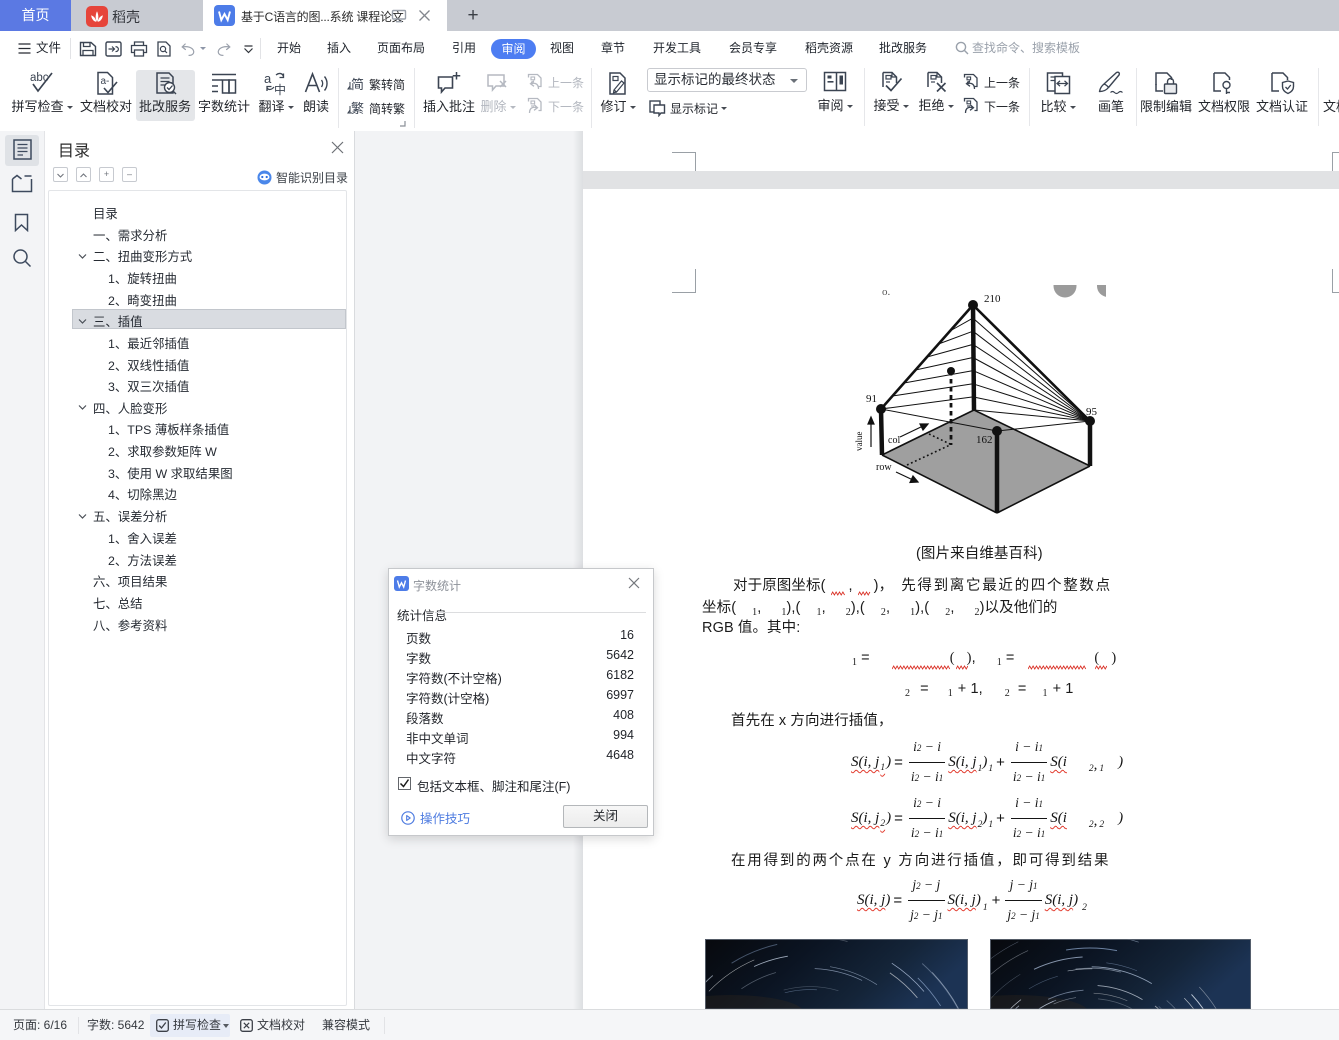 Image resolution: width=1339 pixels, height=1040 pixels. Describe the element at coordinates (859, 442) in the screenshot. I see `svg-text: value` at that location.